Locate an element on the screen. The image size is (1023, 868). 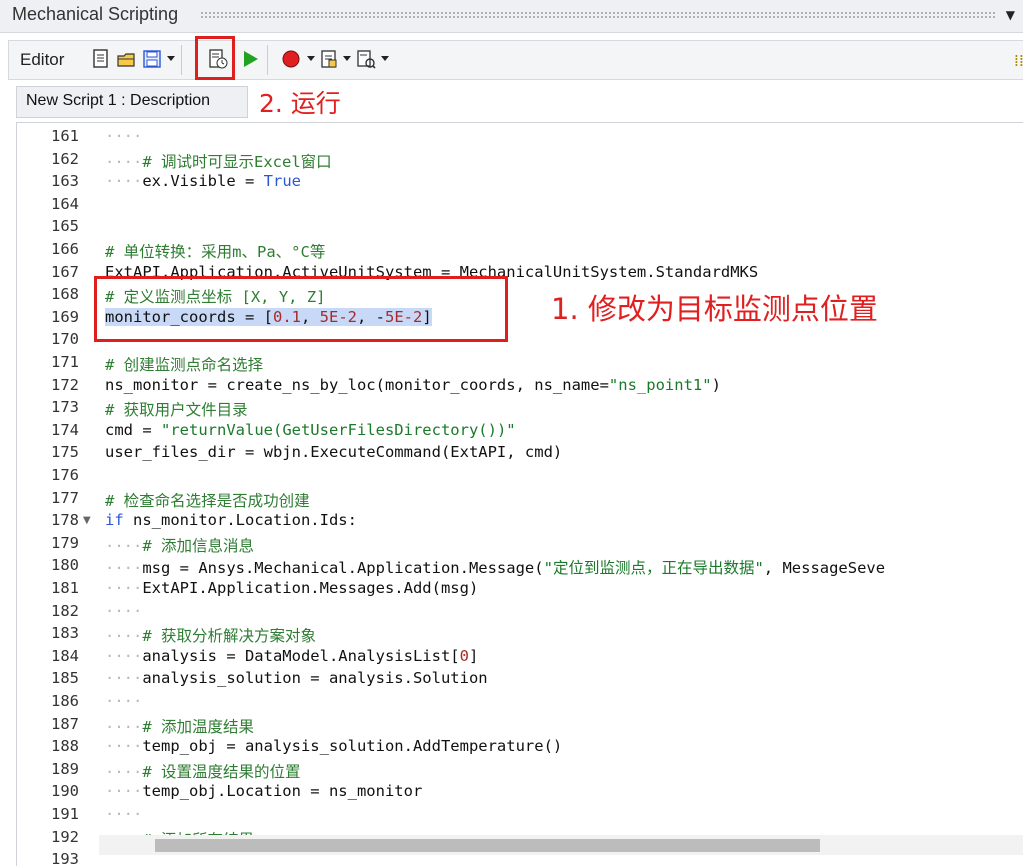
line-number: 162 is located at coordinates (65, 158).